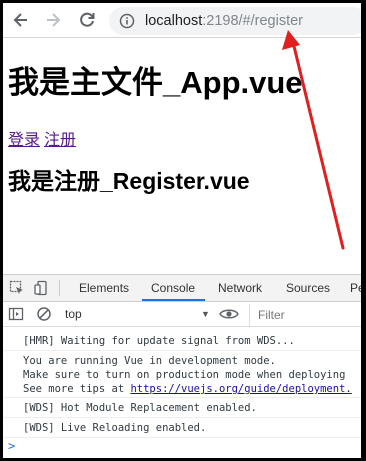 This screenshot has width=366, height=461. Describe the element at coordinates (240, 389) in the screenshot. I see `vue-docs-link: https://vuejs.org/guide/deployment.` at that location.